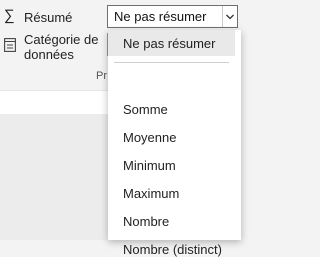 This screenshot has height=257, width=320. Describe the element at coordinates (48, 17) in the screenshot. I see `summary-label: Résumé` at that location.